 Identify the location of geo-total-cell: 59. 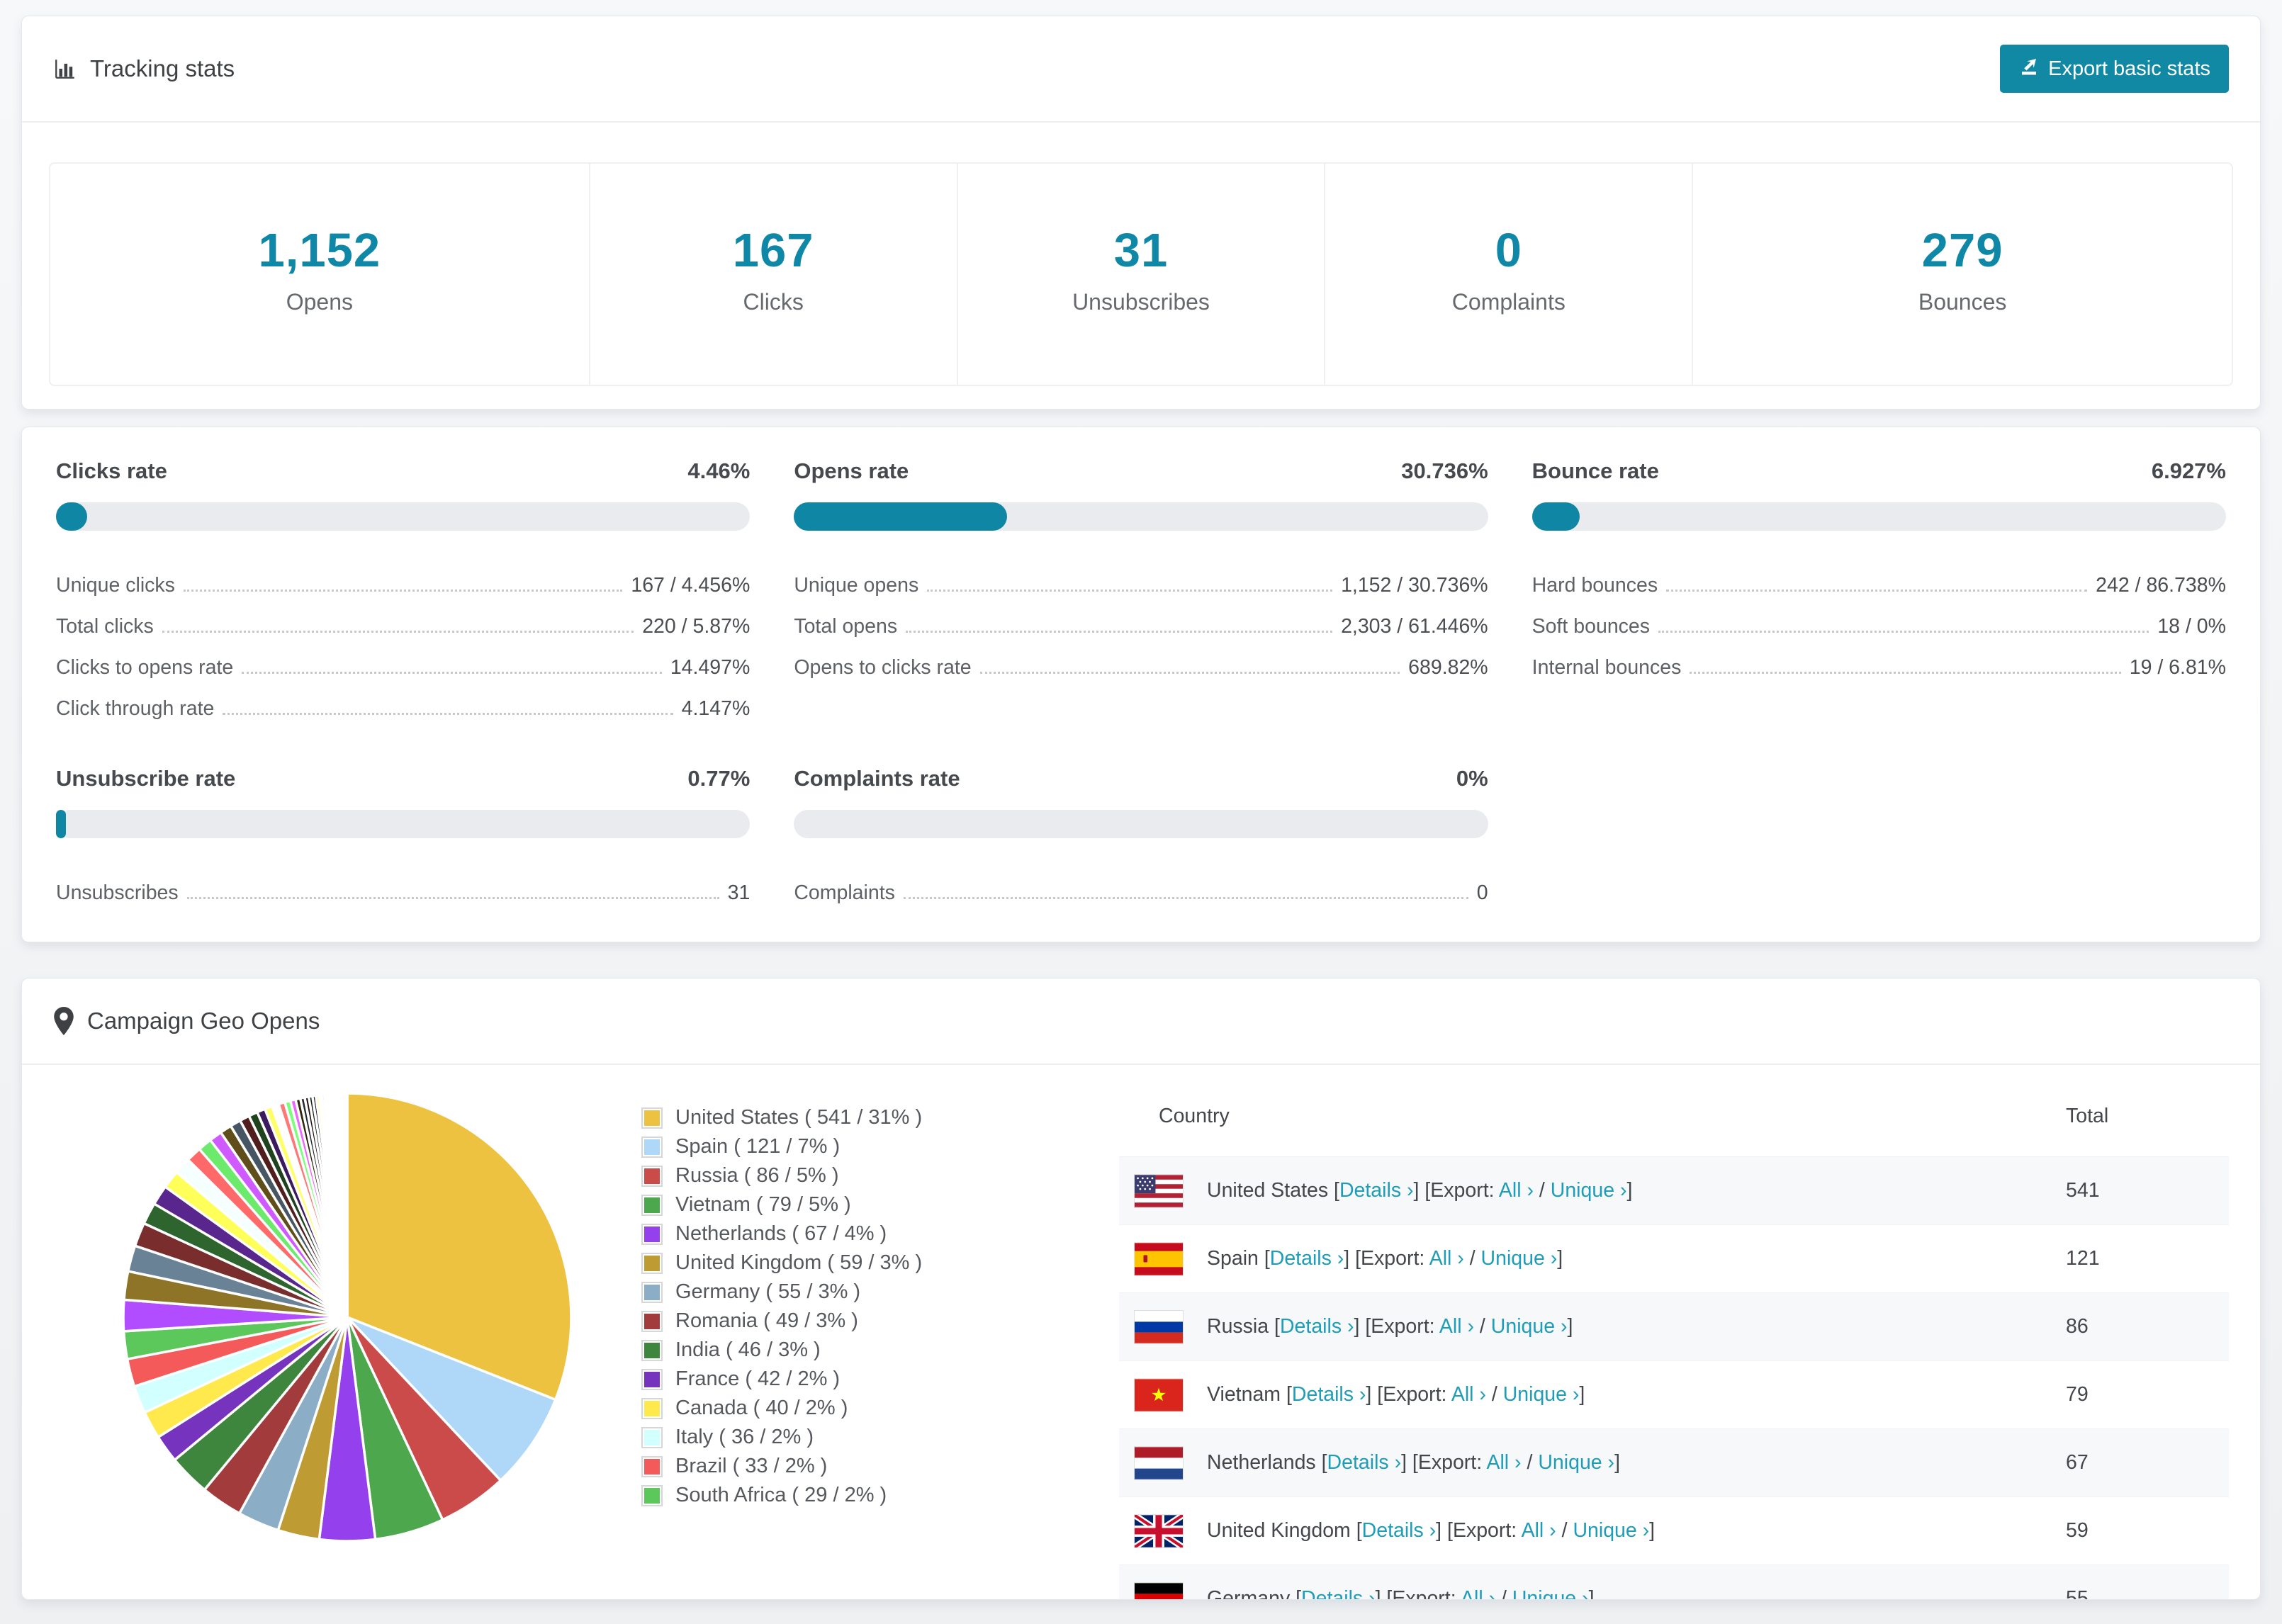
(2077, 1530).